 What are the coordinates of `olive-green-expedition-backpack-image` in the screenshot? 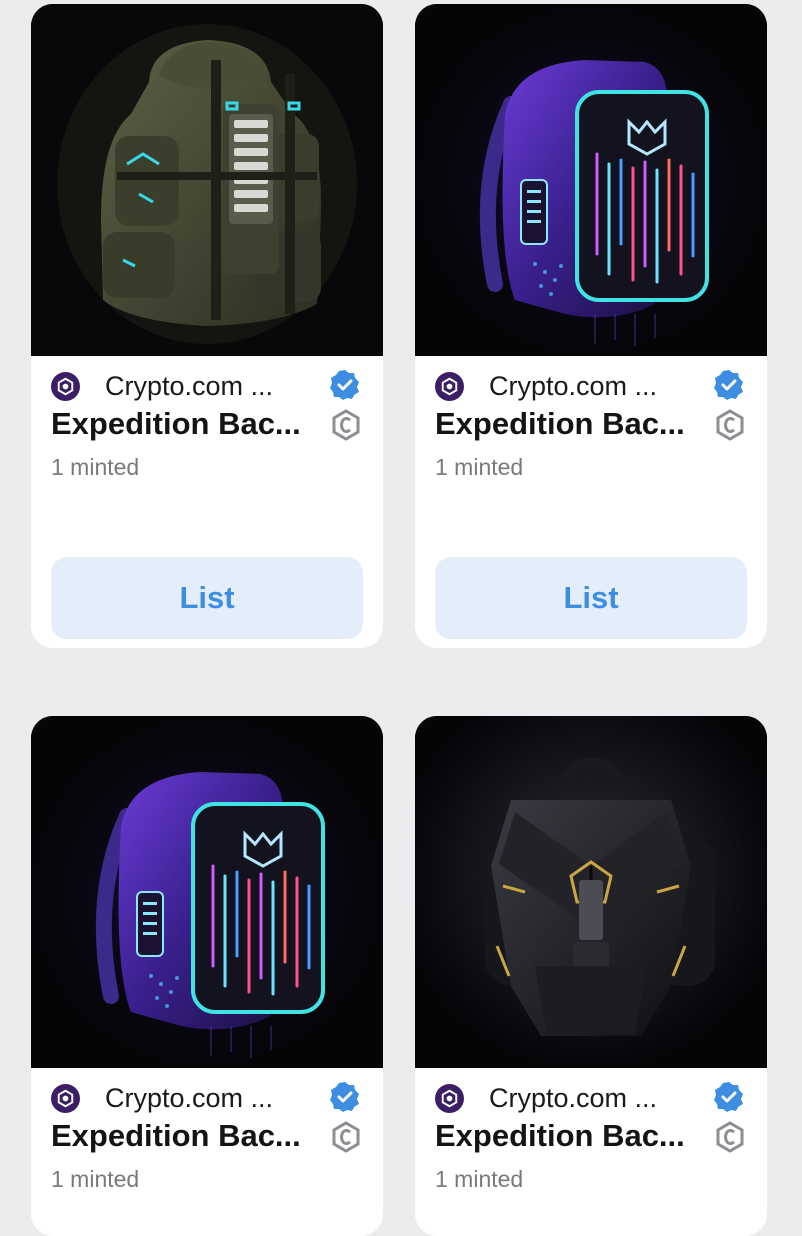 It's located at (207, 180).